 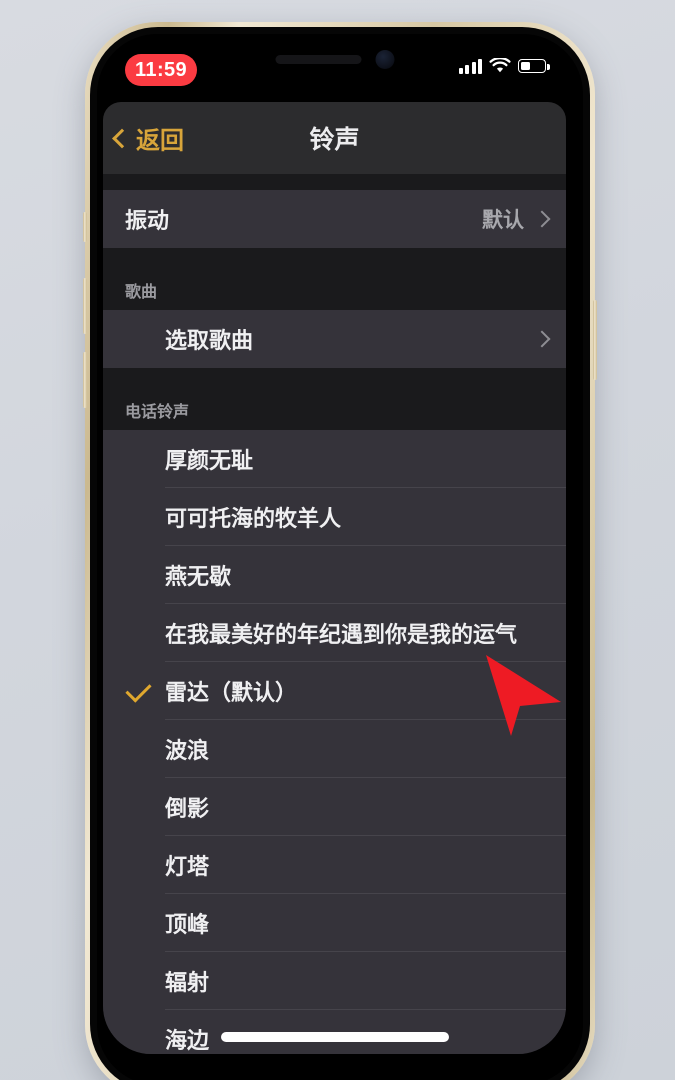 I want to click on list-item-label: 倒影, so click(x=187, y=808).